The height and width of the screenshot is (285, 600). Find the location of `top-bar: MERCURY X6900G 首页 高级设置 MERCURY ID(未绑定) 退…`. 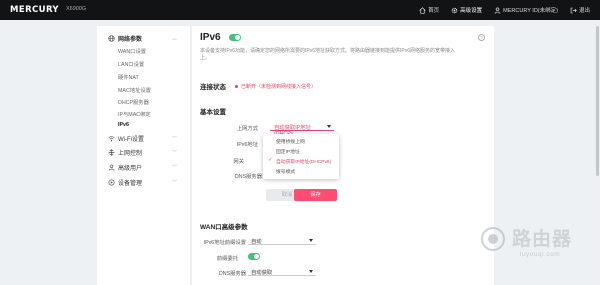

top-bar: MERCURY X6900G 首页 高级设置 MERCURY ID(未绑定) 退… is located at coordinates (300, 10).